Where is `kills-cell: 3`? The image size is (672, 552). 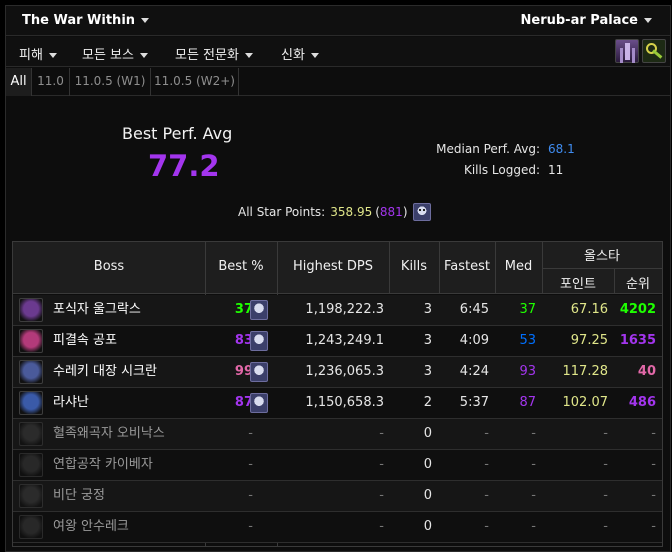 kills-cell: 3 is located at coordinates (427, 371).